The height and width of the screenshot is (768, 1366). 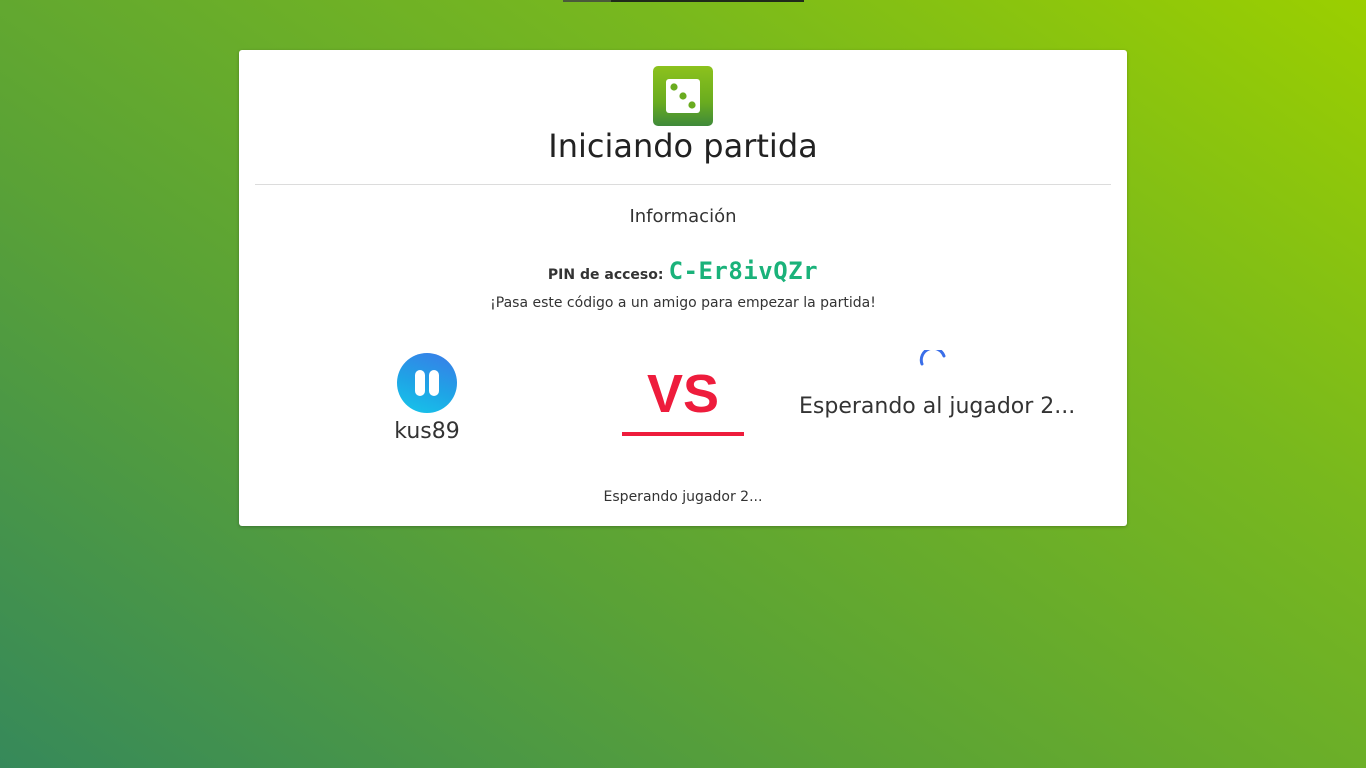 What do you see at coordinates (683, 216) in the screenshot?
I see `info-heading: Información` at bounding box center [683, 216].